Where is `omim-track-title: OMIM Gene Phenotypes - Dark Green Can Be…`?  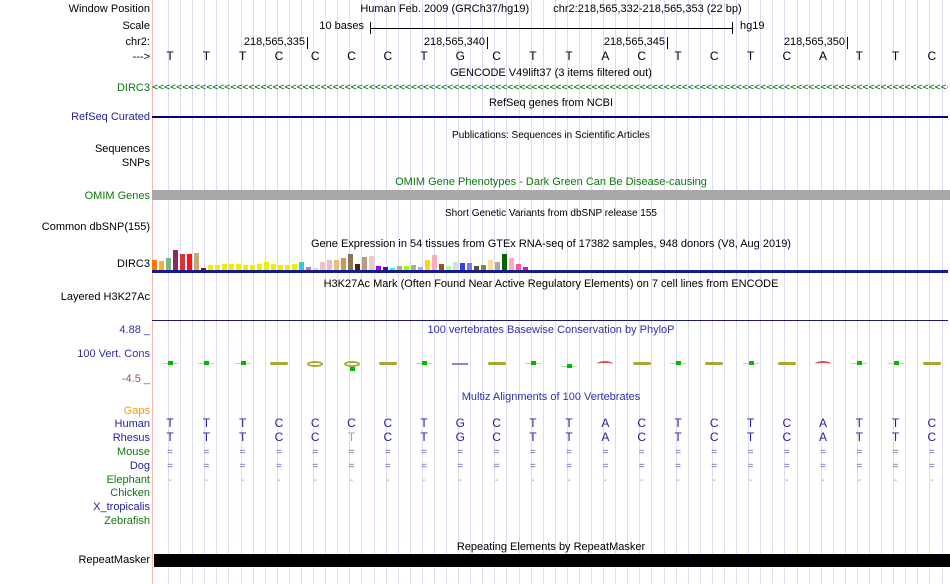 omim-track-title: OMIM Gene Phenotypes - Dark Green Can Be… is located at coordinates (551, 182).